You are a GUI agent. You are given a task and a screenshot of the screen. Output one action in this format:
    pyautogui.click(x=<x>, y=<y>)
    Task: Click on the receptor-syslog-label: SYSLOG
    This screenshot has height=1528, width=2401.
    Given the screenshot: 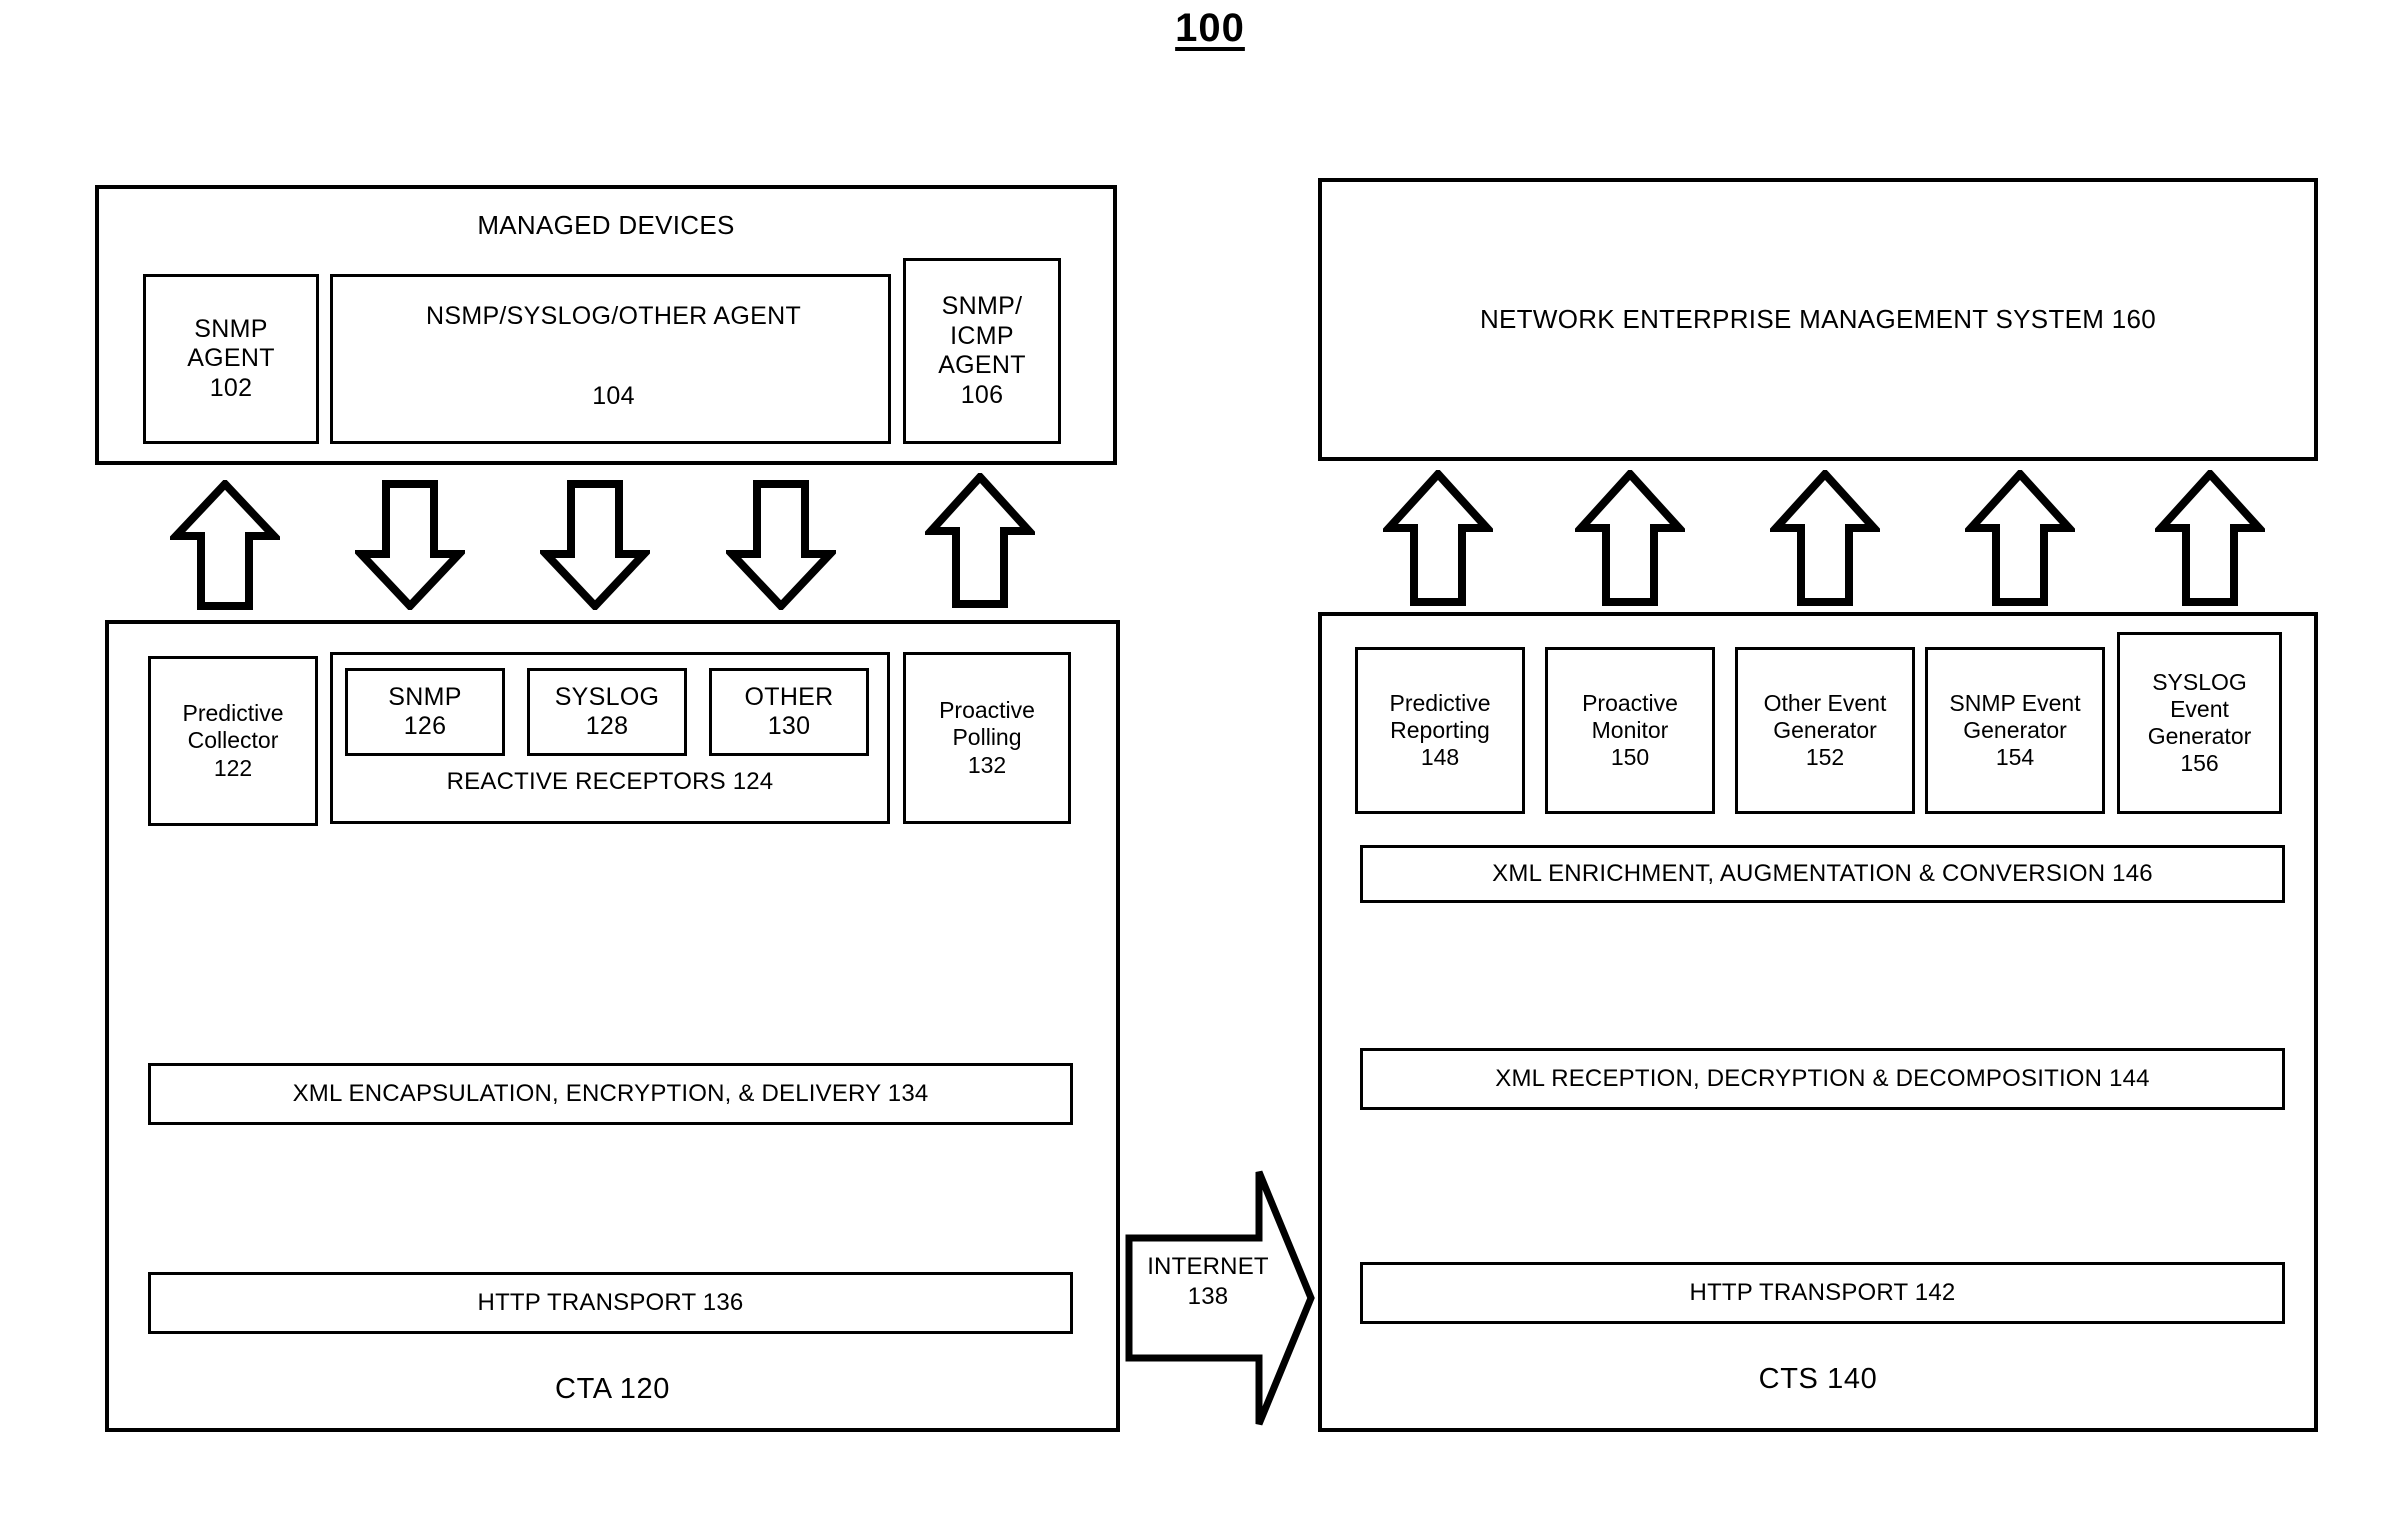 What is the action you would take?
    pyautogui.click(x=607, y=696)
    